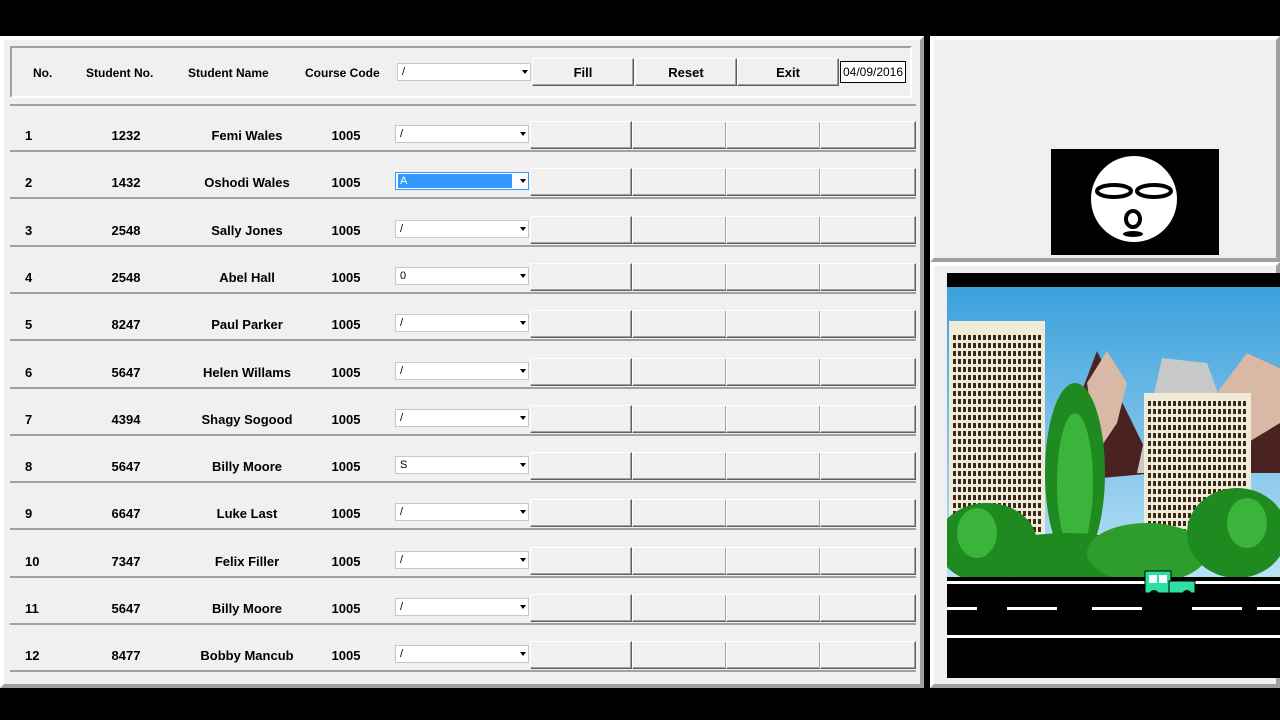 This screenshot has width=1280, height=720. What do you see at coordinates (1113, 482) in the screenshot?
I see `city-street-scene` at bounding box center [1113, 482].